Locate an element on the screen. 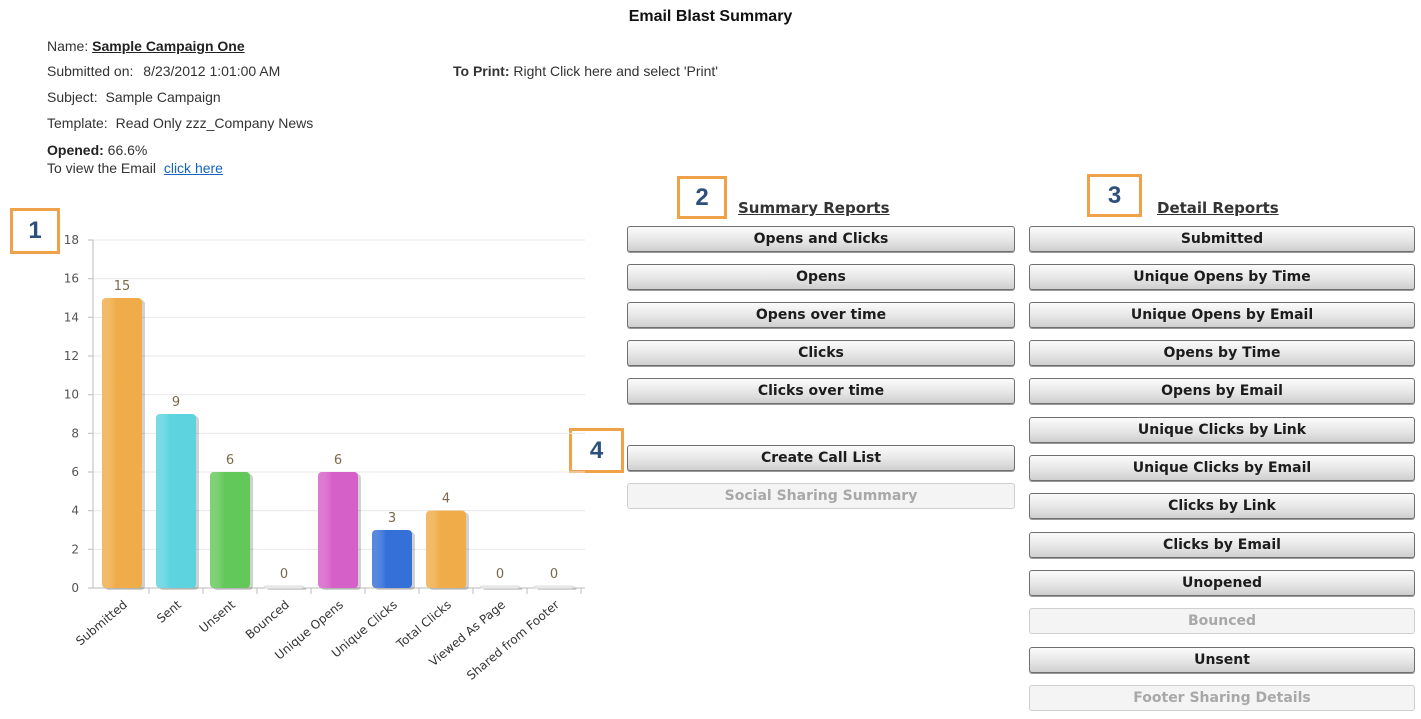  callout-2: 2 is located at coordinates (702, 197).